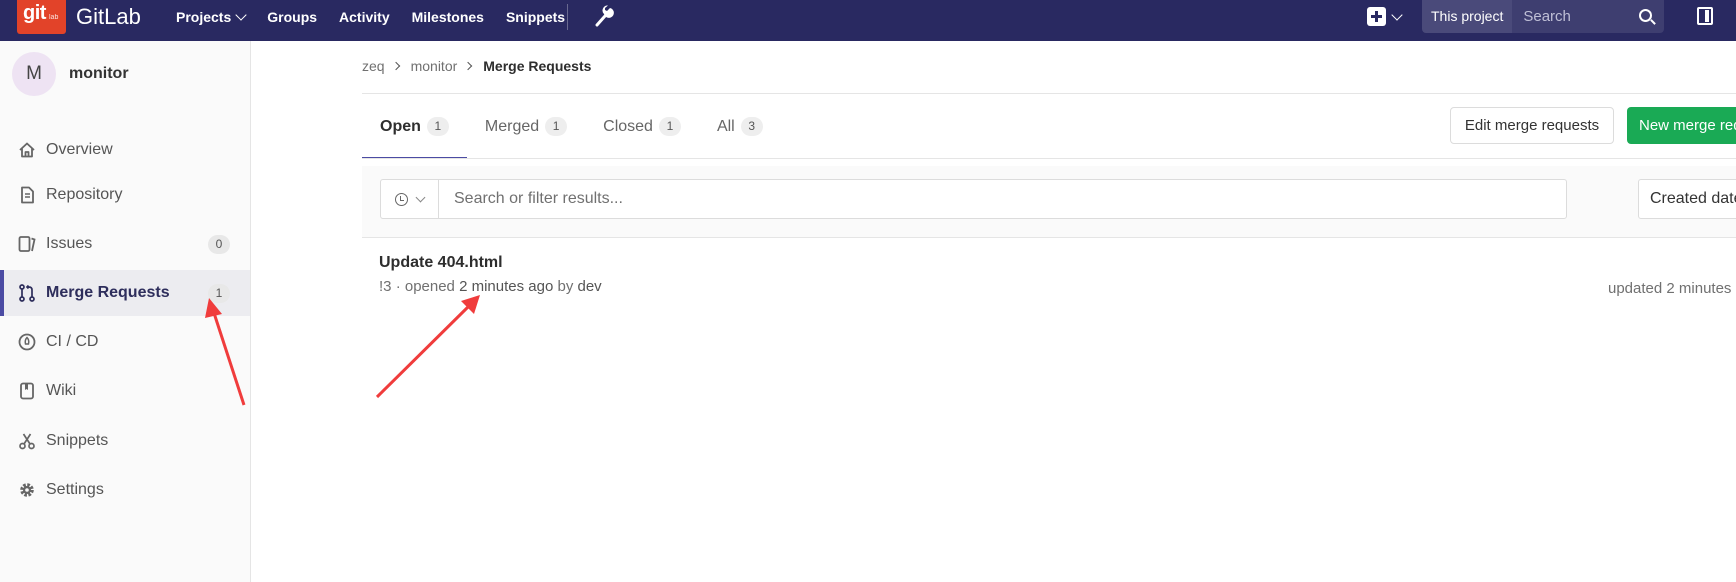 The image size is (1736, 582). What do you see at coordinates (751, 126) in the screenshot?
I see `tab-count-badge: 3` at bounding box center [751, 126].